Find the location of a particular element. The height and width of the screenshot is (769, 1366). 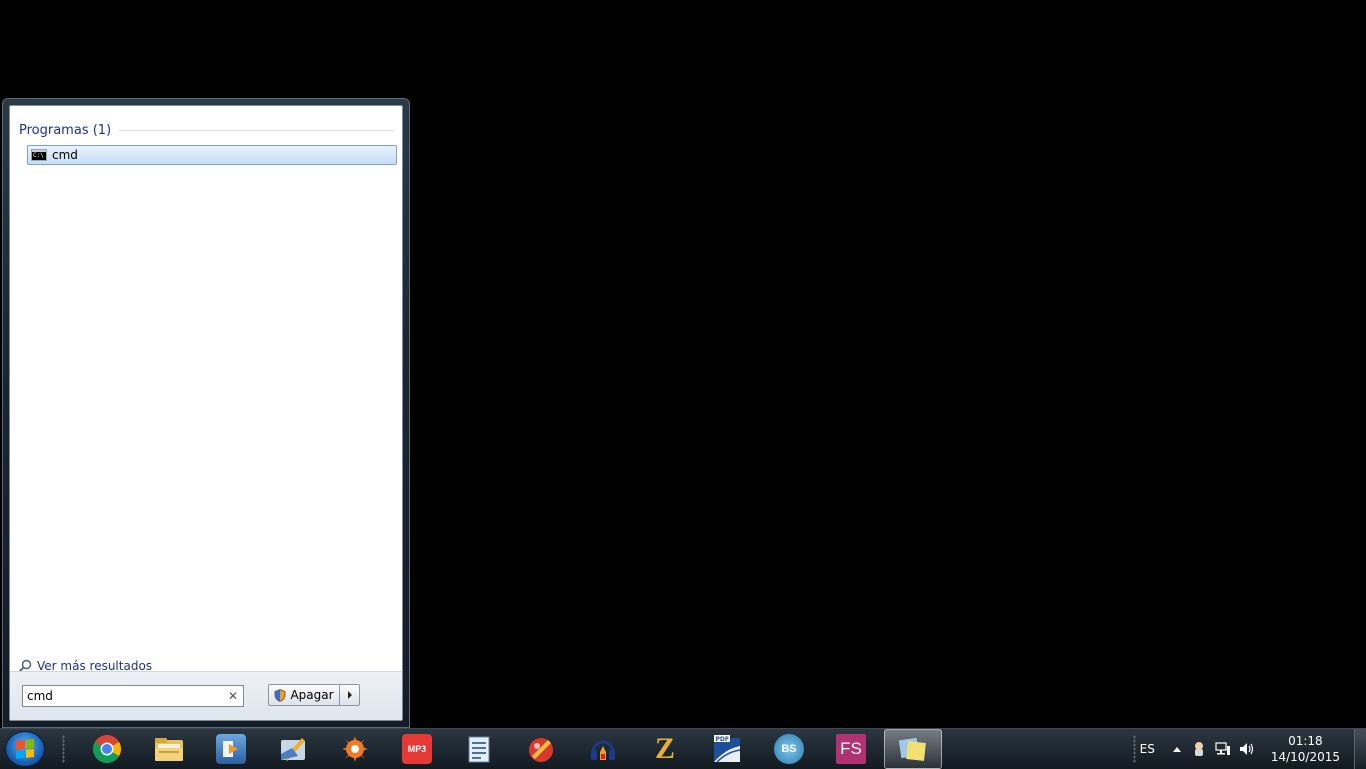

document-icon is located at coordinates (479, 749).